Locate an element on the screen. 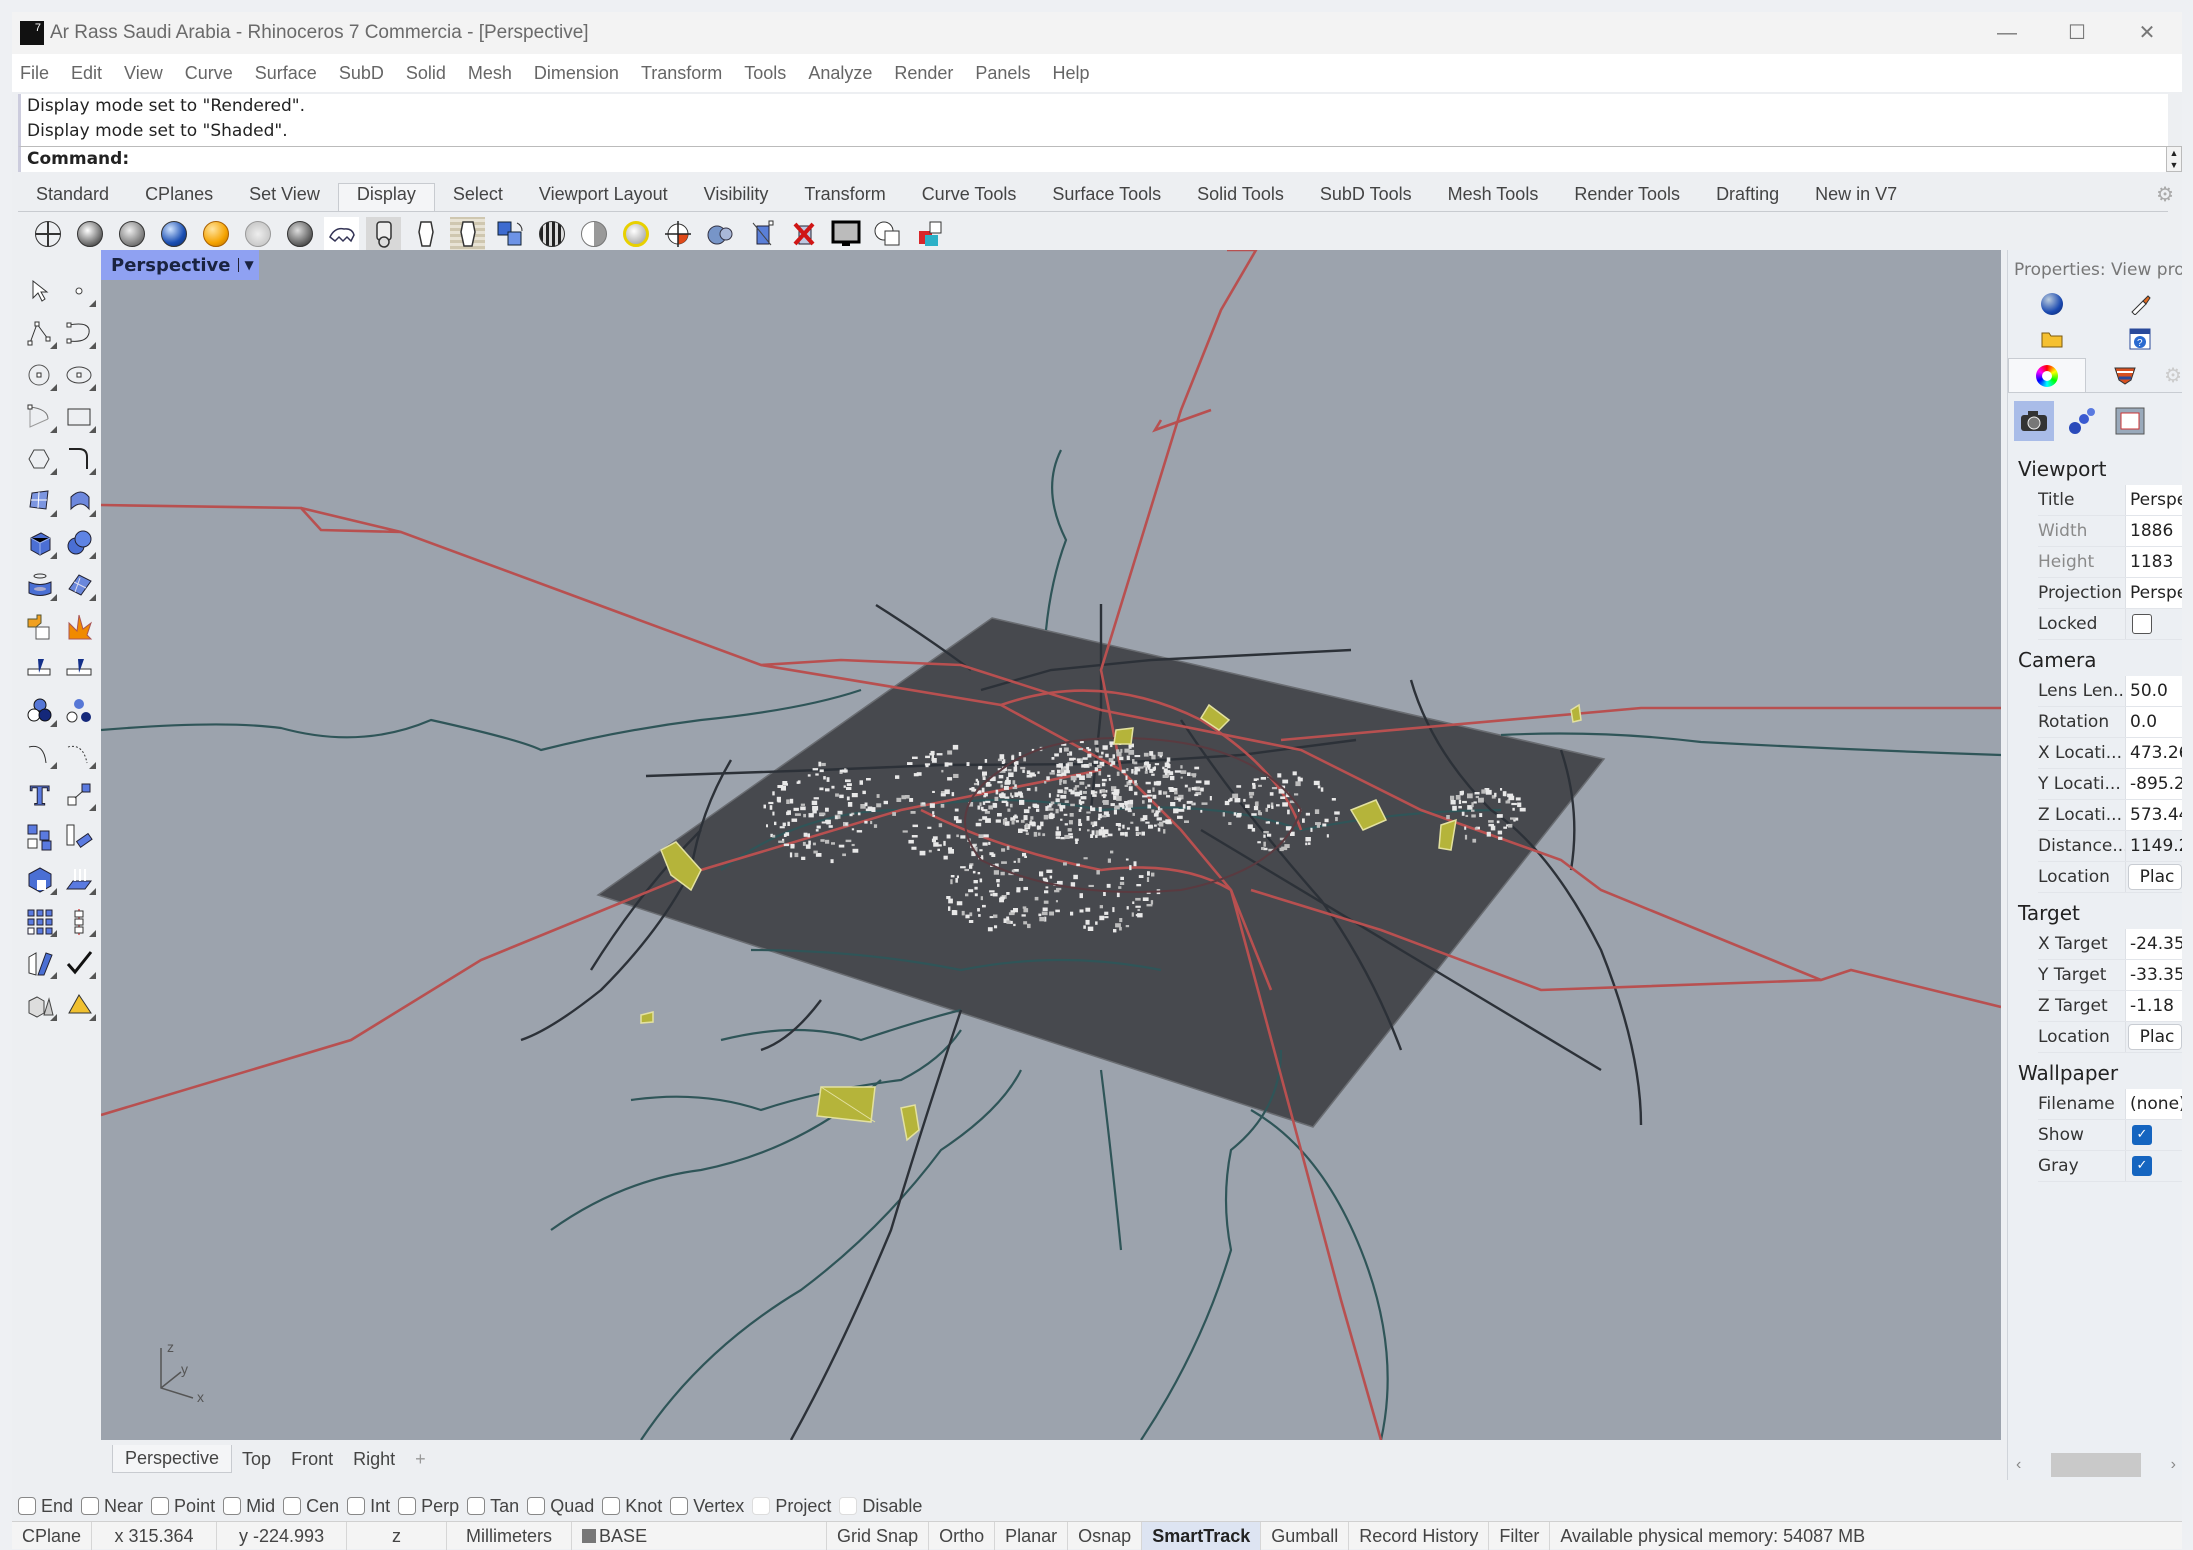 The width and height of the screenshot is (2193, 1550). locked-checkbox is located at coordinates (2142, 624).